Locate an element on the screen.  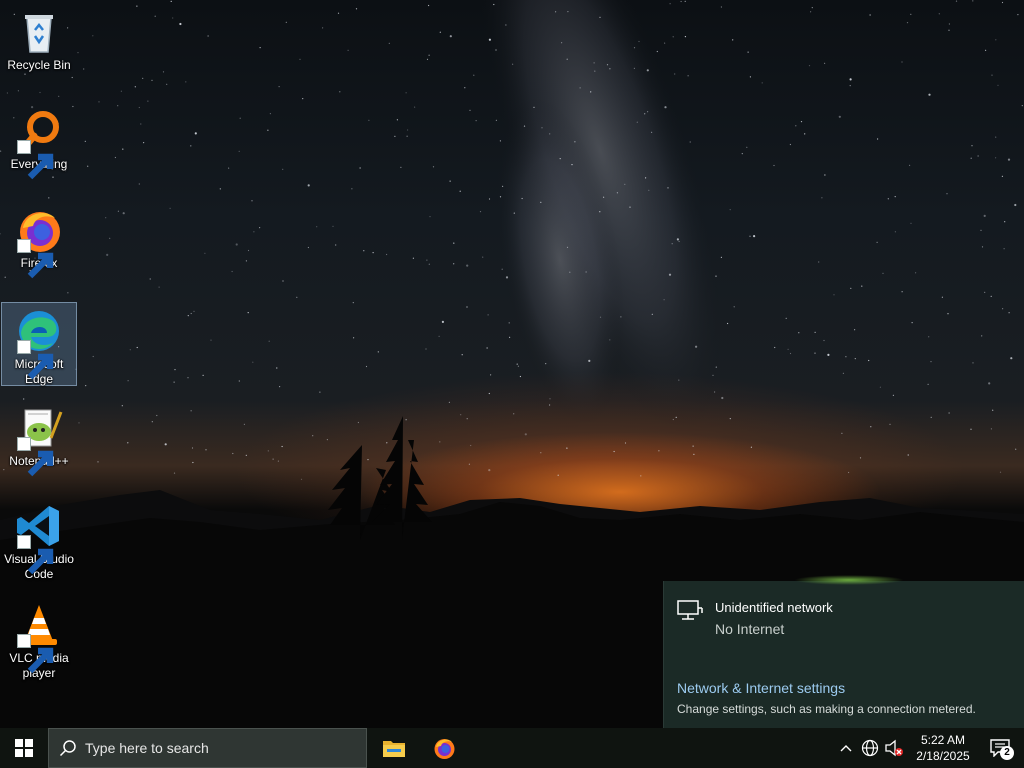
taskbar-app-firefox is located at coordinates (444, 748).